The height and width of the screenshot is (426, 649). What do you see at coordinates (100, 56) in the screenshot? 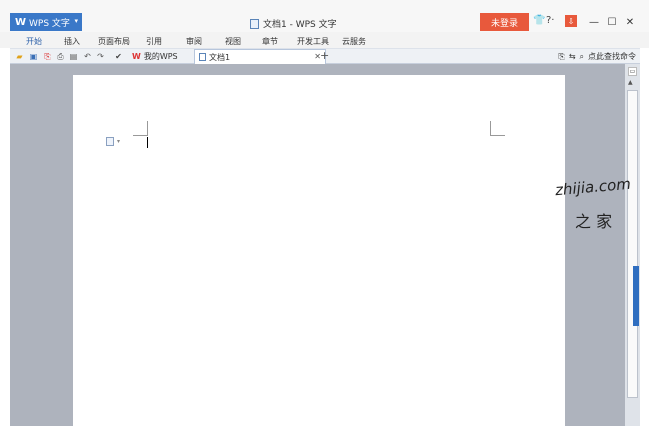
I see `redo-icon: ↷` at bounding box center [100, 56].